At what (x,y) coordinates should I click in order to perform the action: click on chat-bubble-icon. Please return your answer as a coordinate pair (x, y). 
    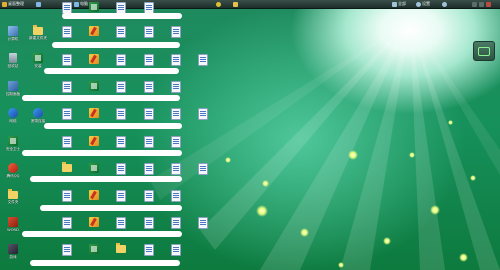
    Looking at the image, I should click on (484, 51).